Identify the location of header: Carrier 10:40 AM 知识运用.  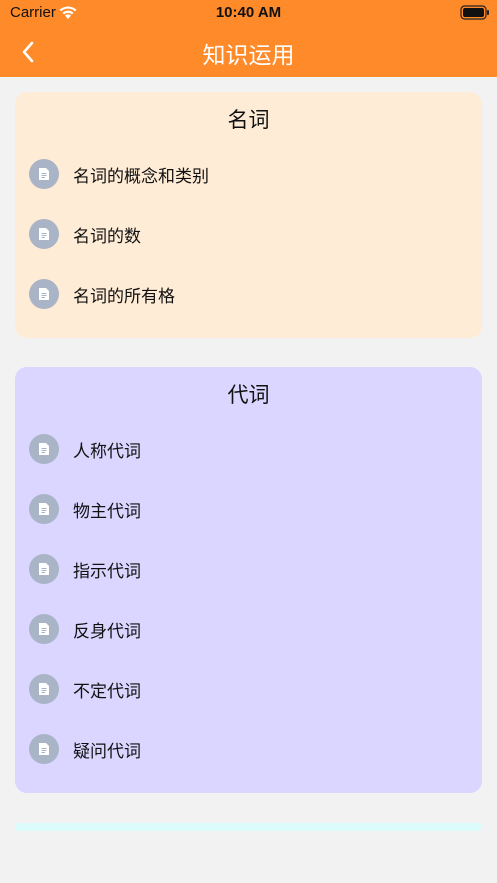
(248, 38).